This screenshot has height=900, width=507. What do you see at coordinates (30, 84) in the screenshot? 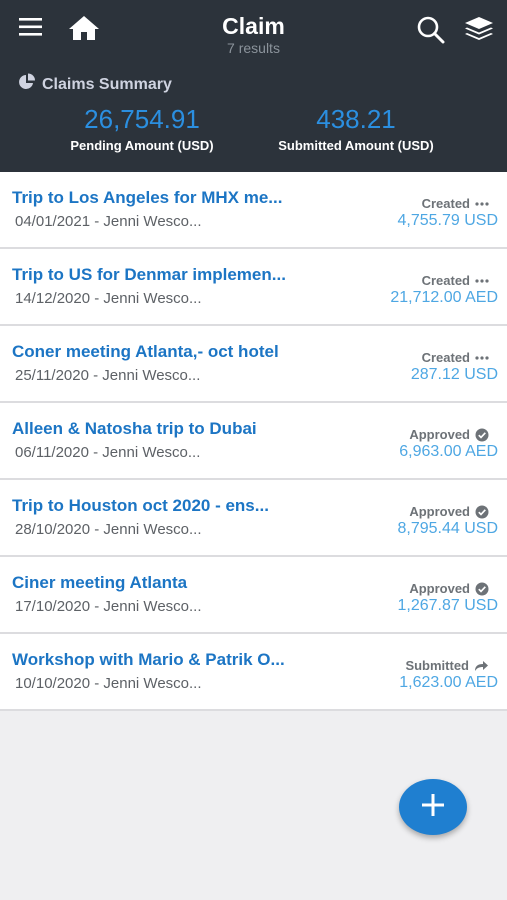
I see `pie-chart-icon` at bounding box center [30, 84].